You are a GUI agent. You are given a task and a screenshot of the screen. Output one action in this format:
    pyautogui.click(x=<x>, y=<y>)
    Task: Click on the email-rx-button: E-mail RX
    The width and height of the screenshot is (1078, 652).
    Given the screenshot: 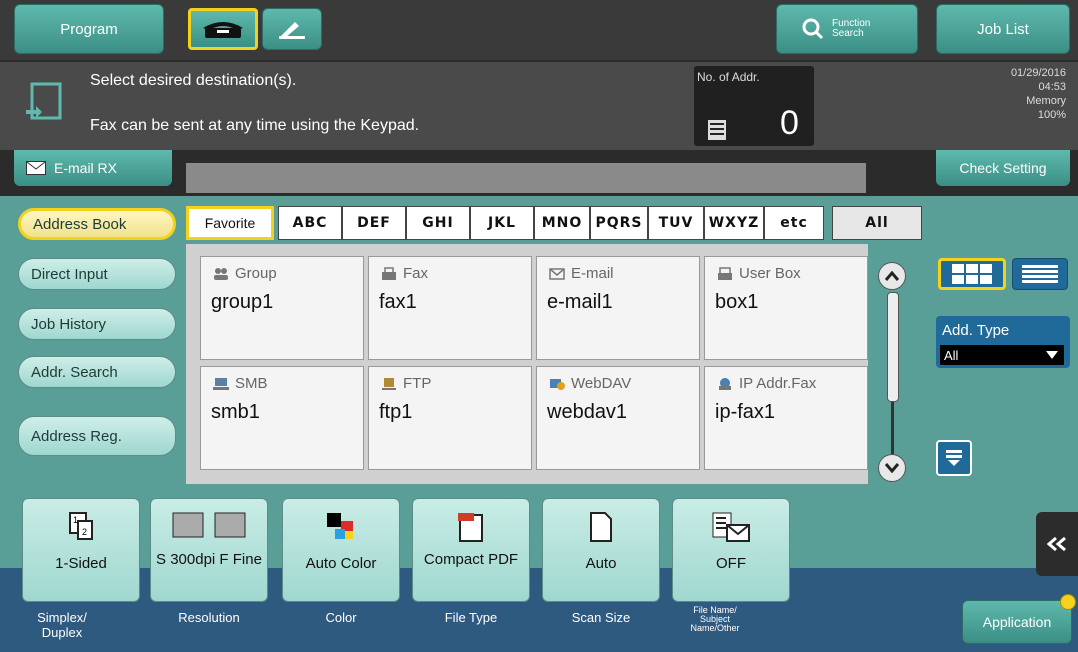 What is the action you would take?
    pyautogui.click(x=93, y=168)
    